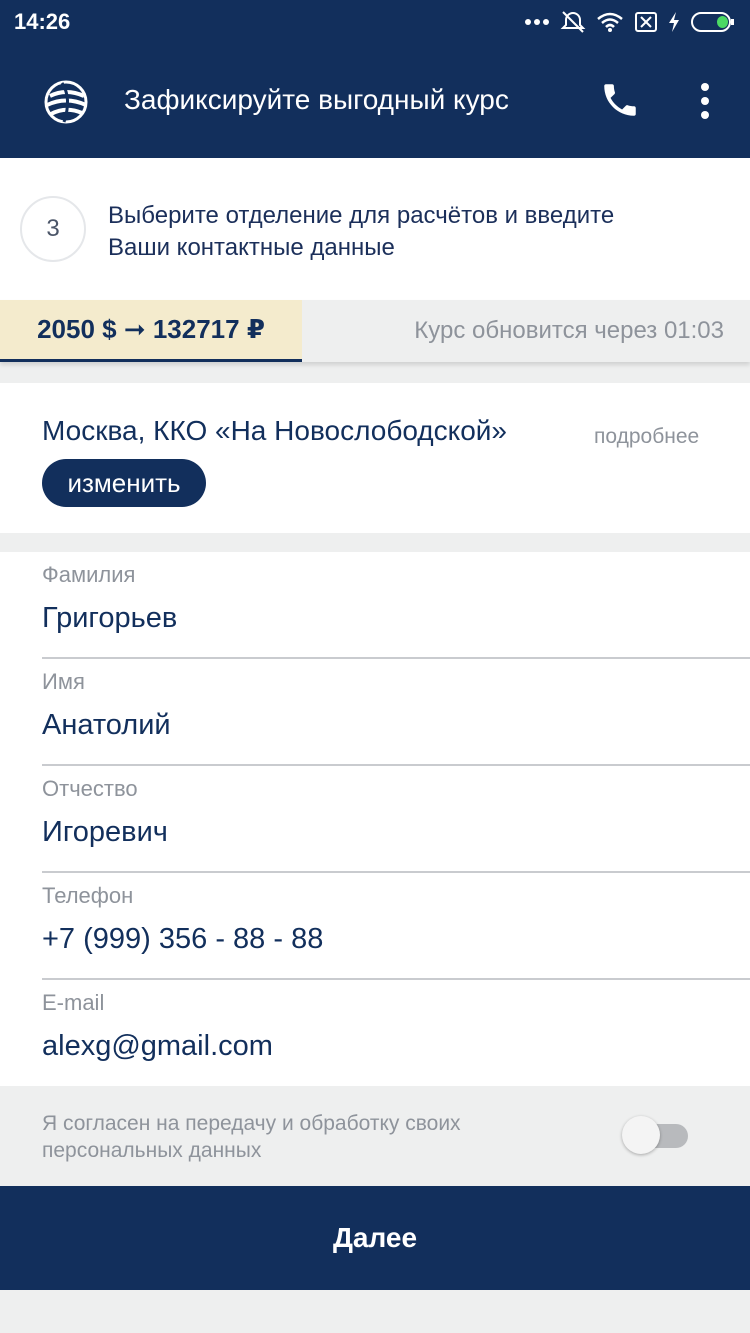 Image resolution: width=750 pixels, height=1333 pixels. Describe the element at coordinates (124, 483) in the screenshot. I see `change-branch-button: изменить` at that location.